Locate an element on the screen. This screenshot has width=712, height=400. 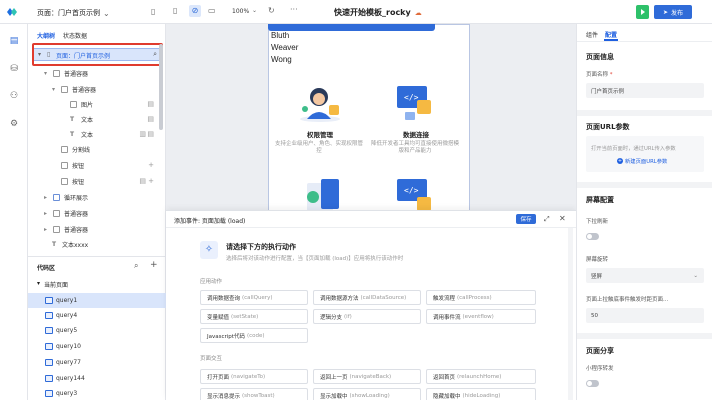
name-text: Bluth is located at coordinates (280, 35).